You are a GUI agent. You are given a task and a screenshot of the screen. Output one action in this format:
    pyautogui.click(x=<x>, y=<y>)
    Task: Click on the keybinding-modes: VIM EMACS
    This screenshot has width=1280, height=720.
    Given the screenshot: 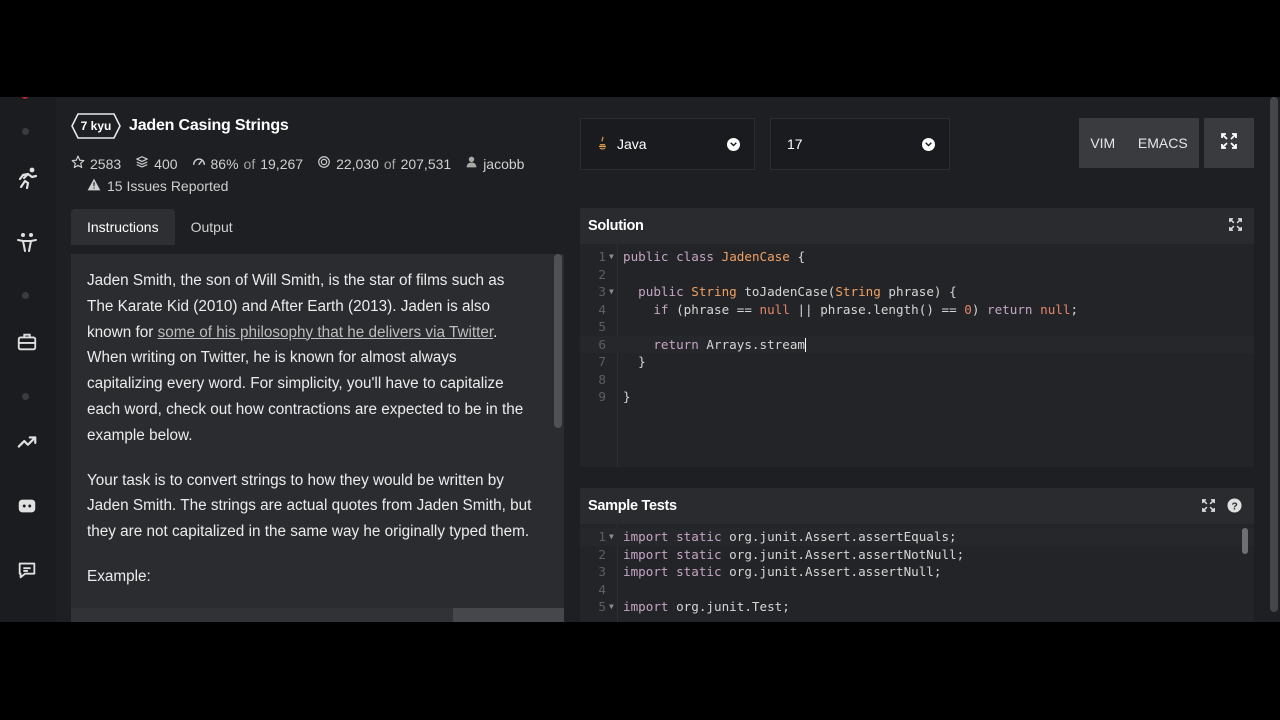 What is the action you would take?
    pyautogui.click(x=1139, y=143)
    